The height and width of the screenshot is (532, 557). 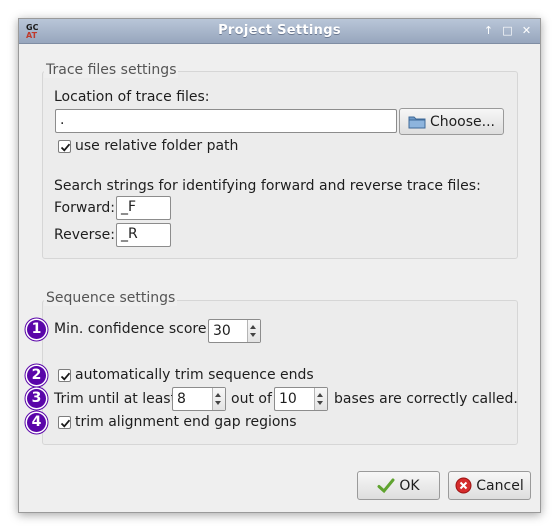 What do you see at coordinates (194, 375) in the screenshot?
I see `auto-trim-label: automatically trim sequence ends` at bounding box center [194, 375].